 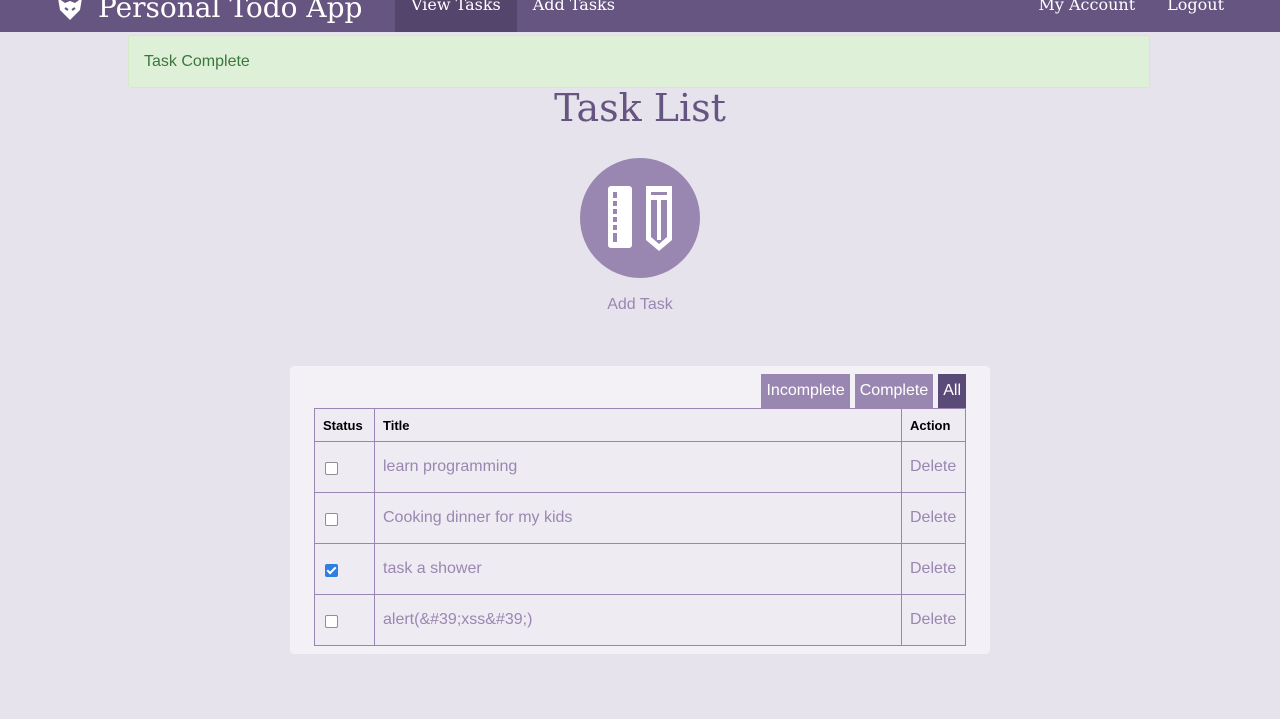 I want to click on add-task-link: Add Task, so click(x=640, y=305).